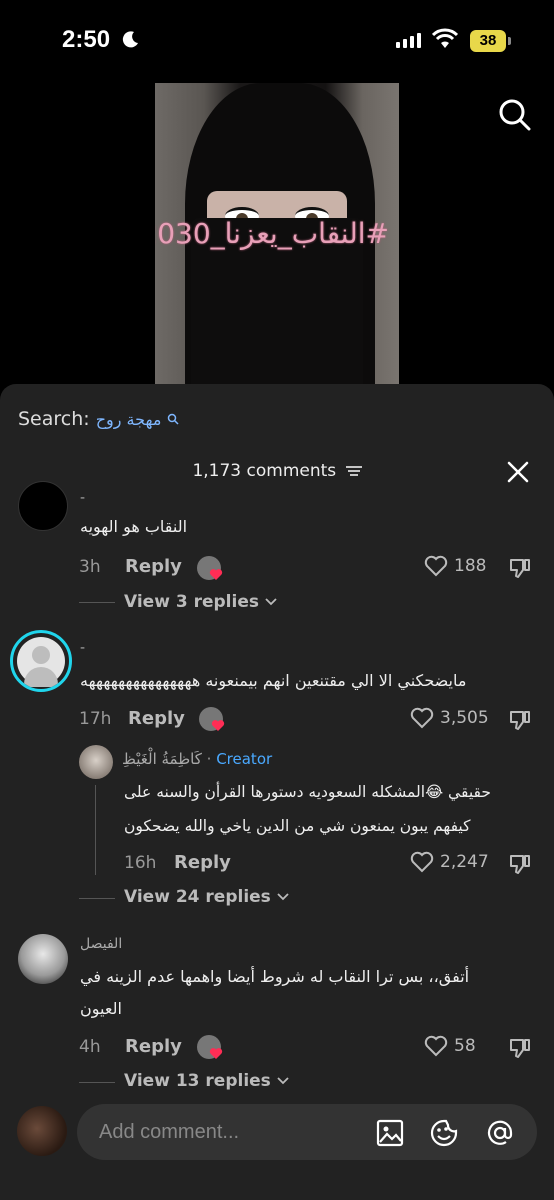 The width and height of the screenshot is (554, 1200). What do you see at coordinates (244, 759) in the screenshot?
I see `creator-badge: Creator` at bounding box center [244, 759].